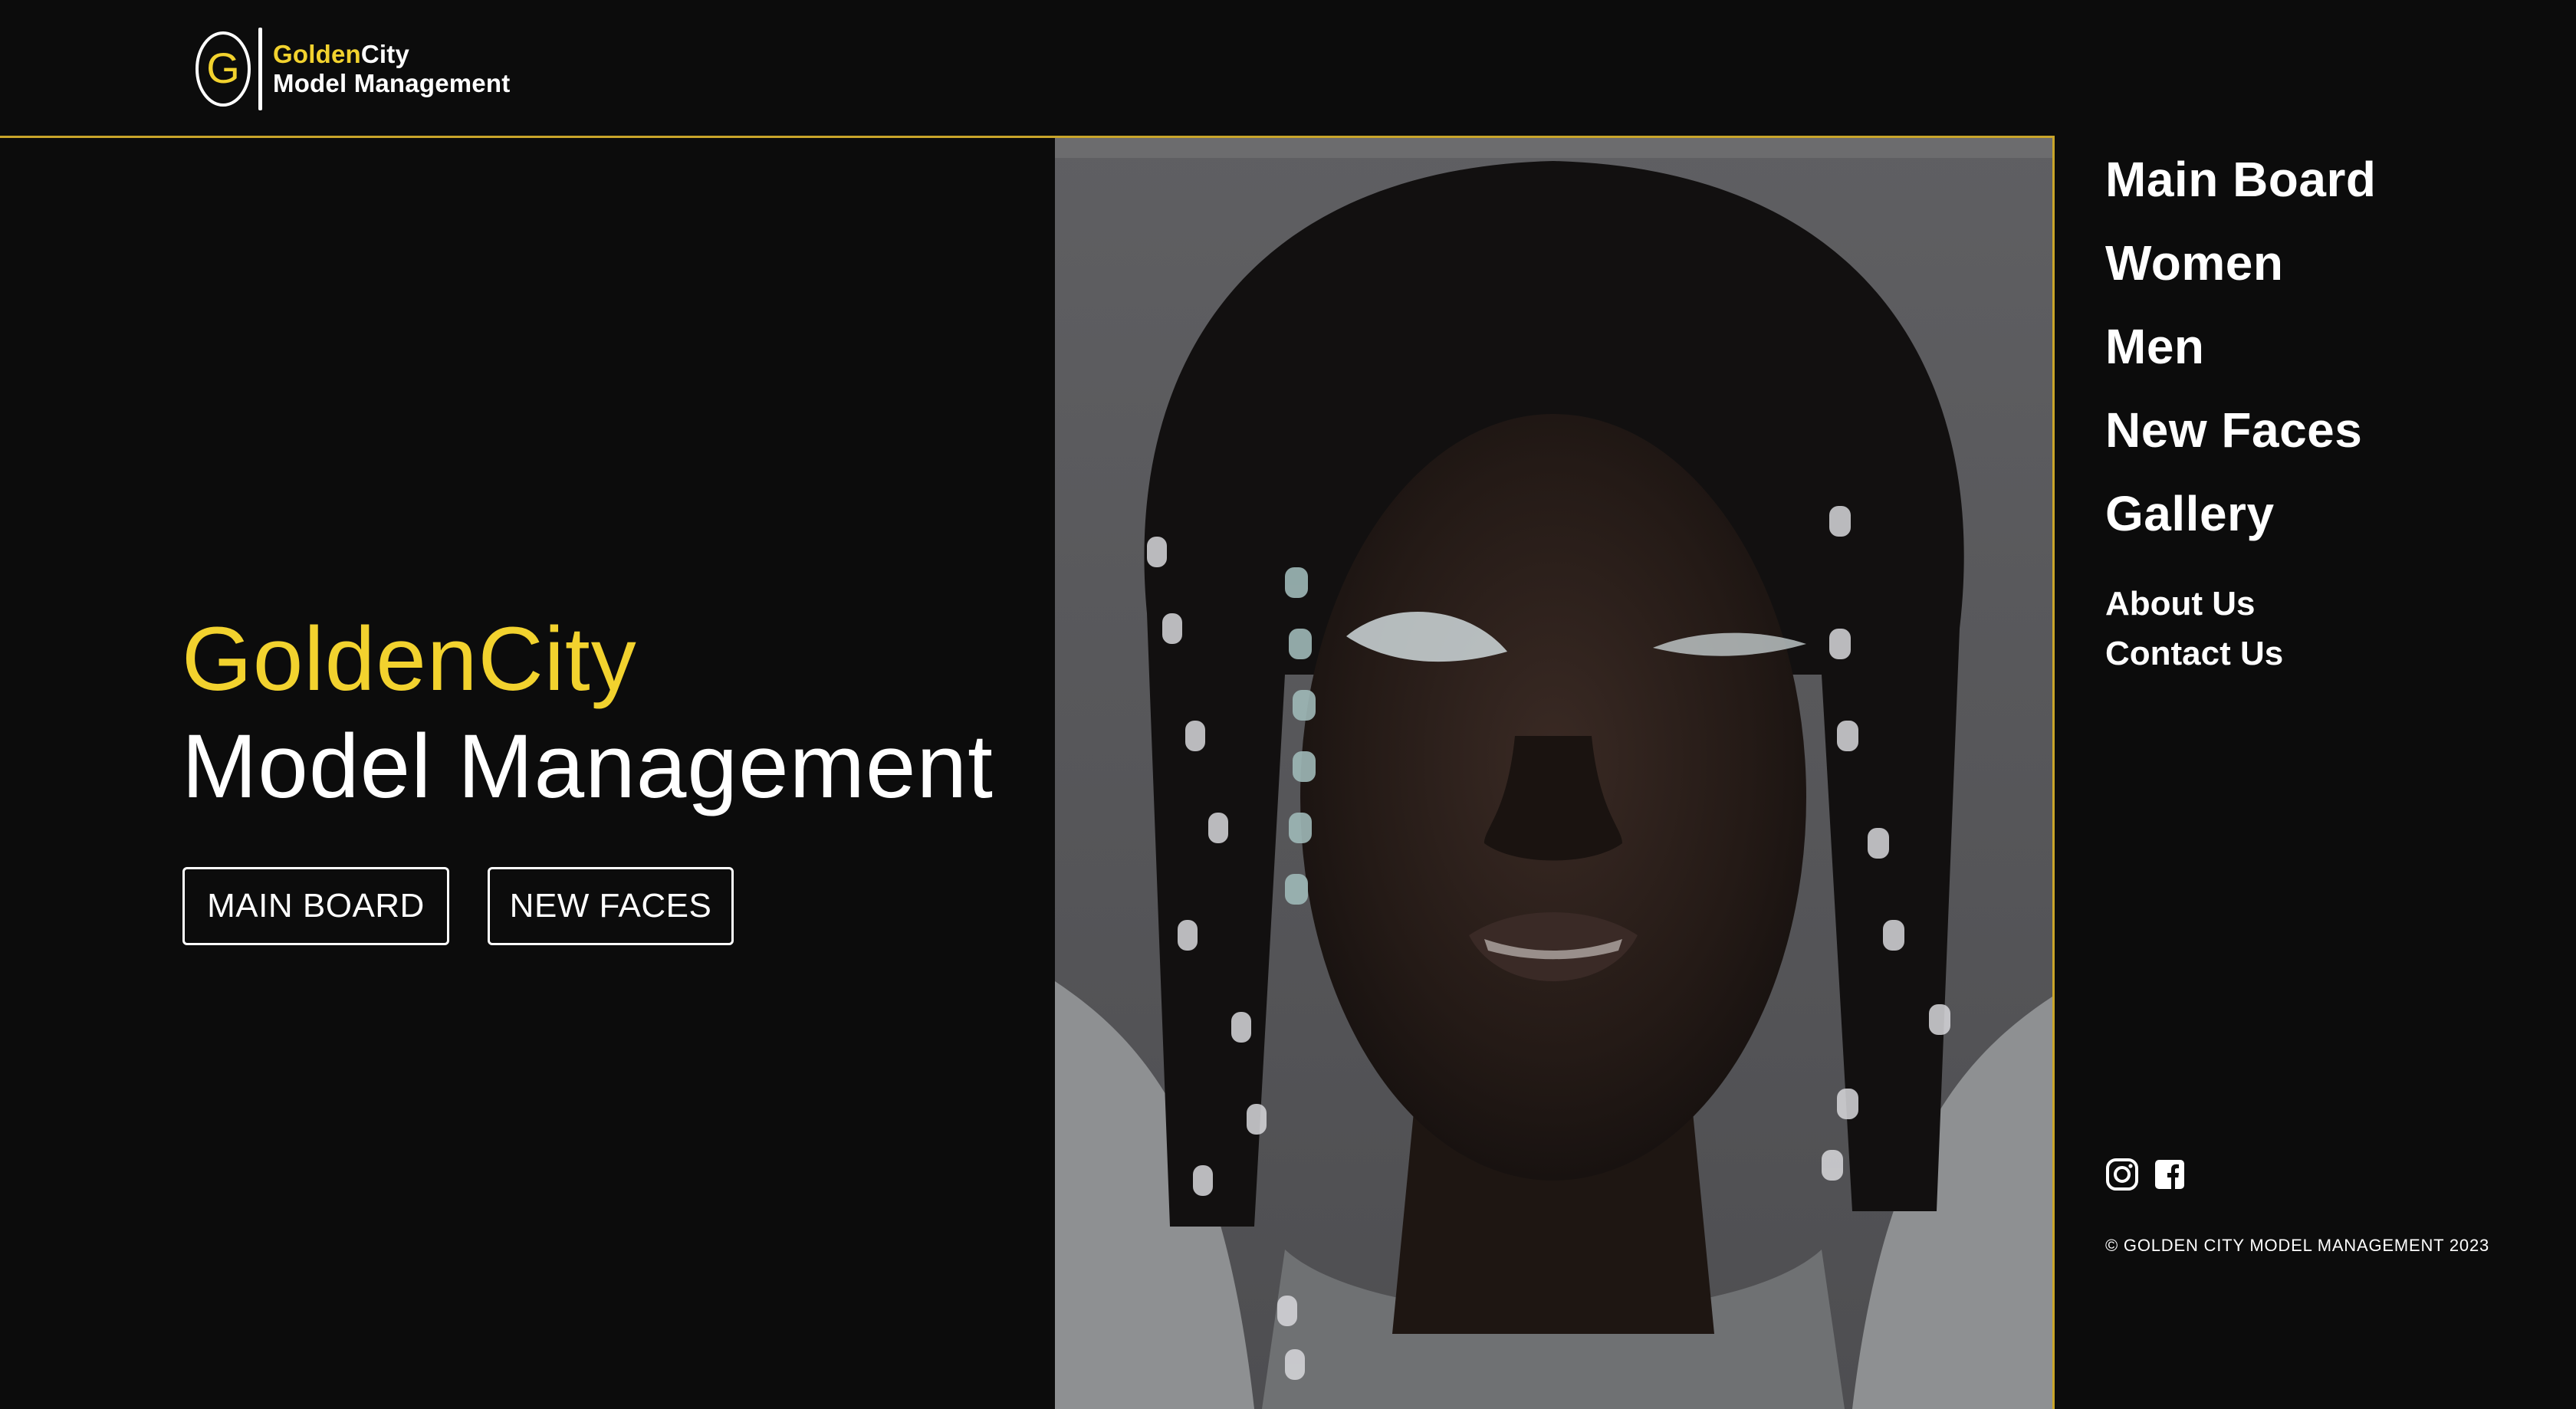 Image resolution: width=2576 pixels, height=1409 pixels. What do you see at coordinates (410, 659) in the screenshot?
I see `hero-title-brand: GoldenCity` at bounding box center [410, 659].